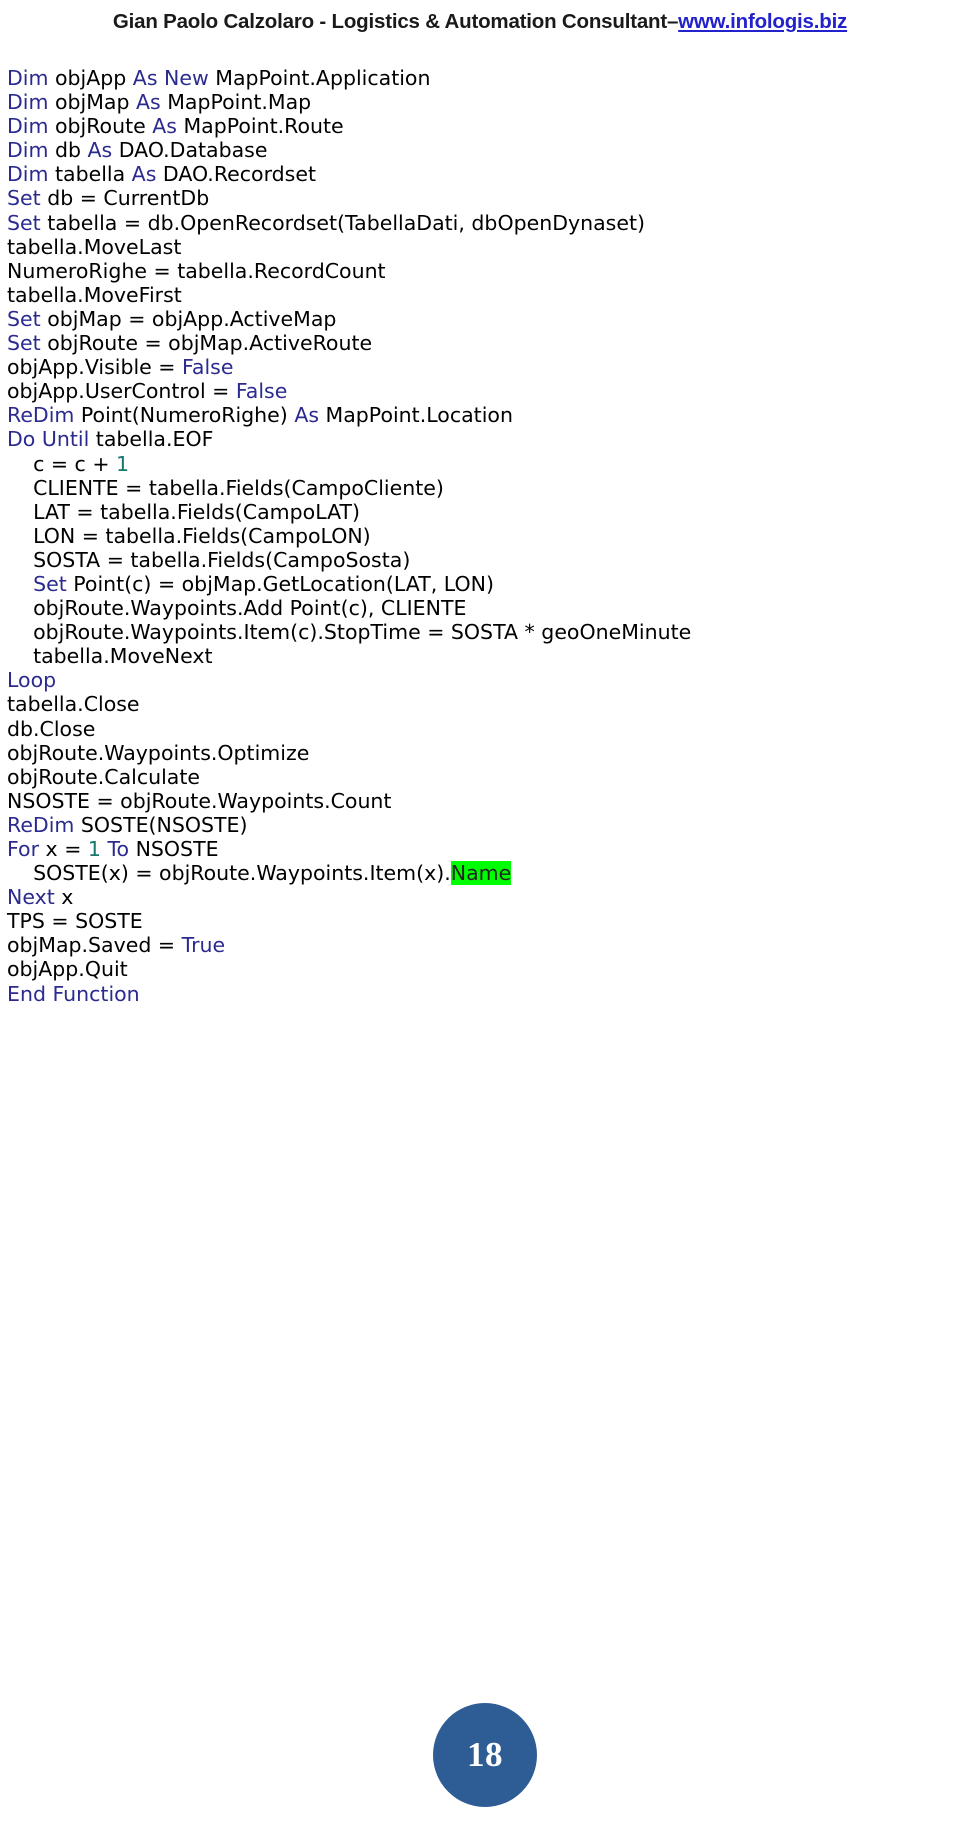 The image size is (960, 1831). I want to click on code-text: tabella.MoveNext, so click(110, 656).